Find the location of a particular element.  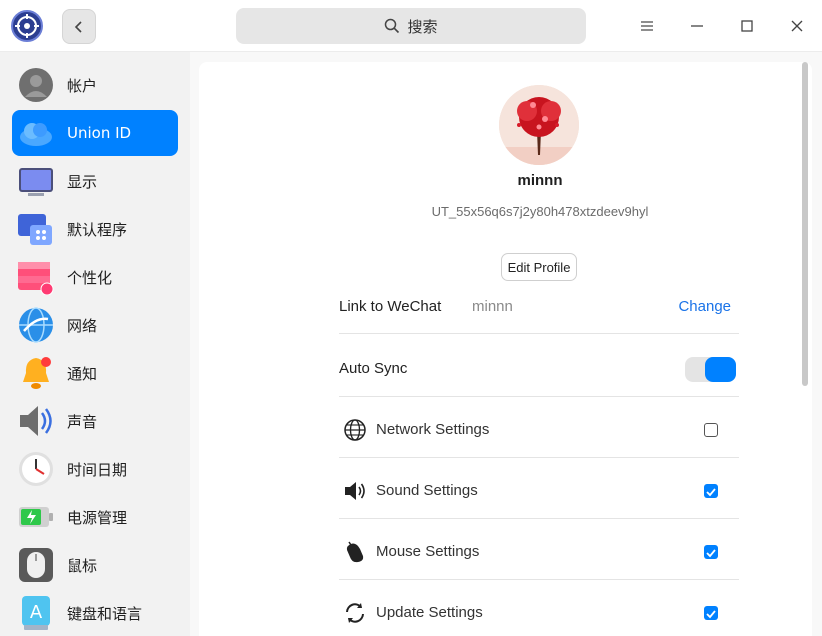

close-button is located at coordinates (797, 26).